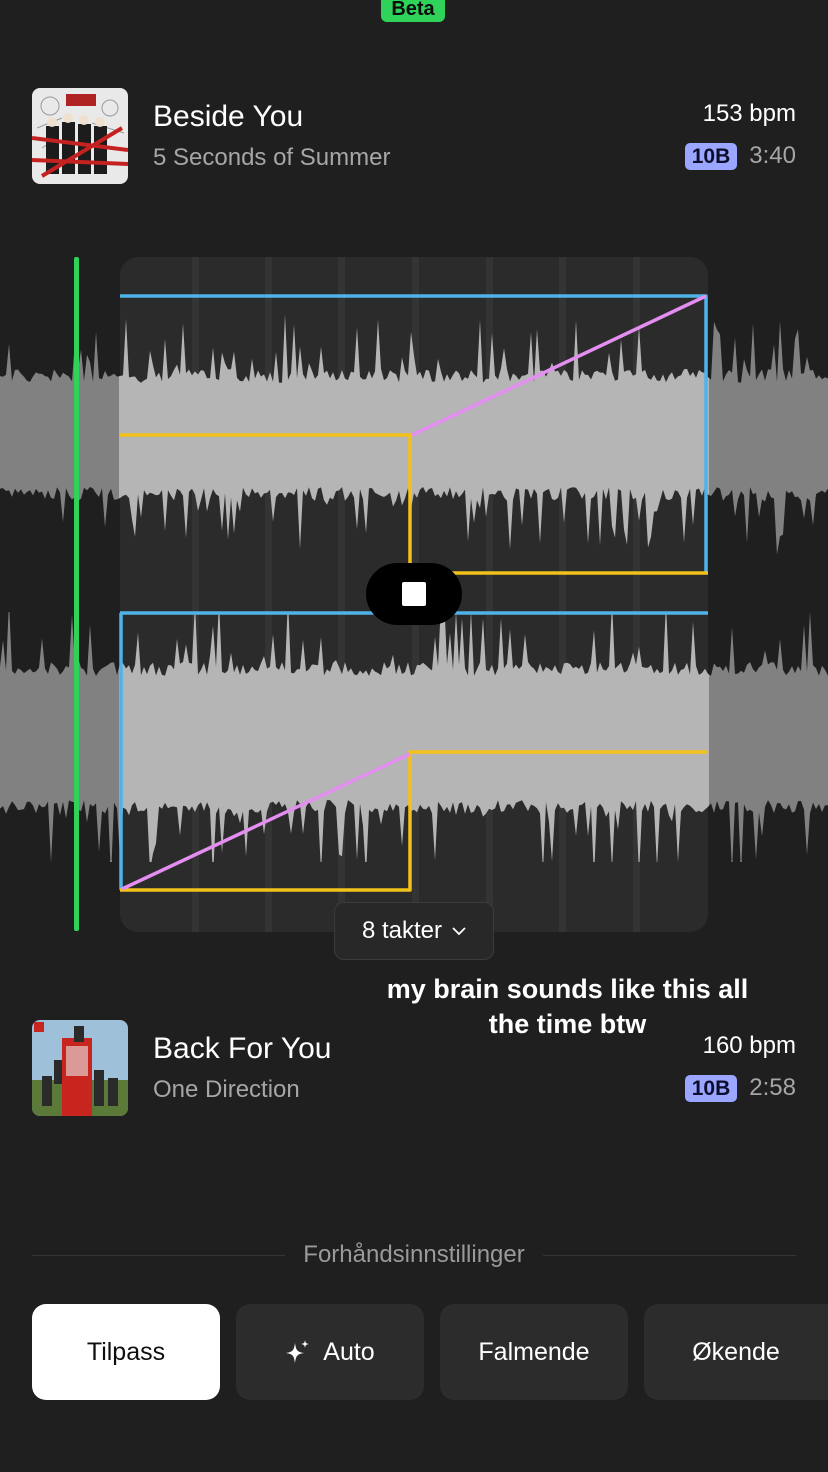 The height and width of the screenshot is (1472, 828). I want to click on presets-header: Forhåndsinnstillinger, so click(414, 1255).